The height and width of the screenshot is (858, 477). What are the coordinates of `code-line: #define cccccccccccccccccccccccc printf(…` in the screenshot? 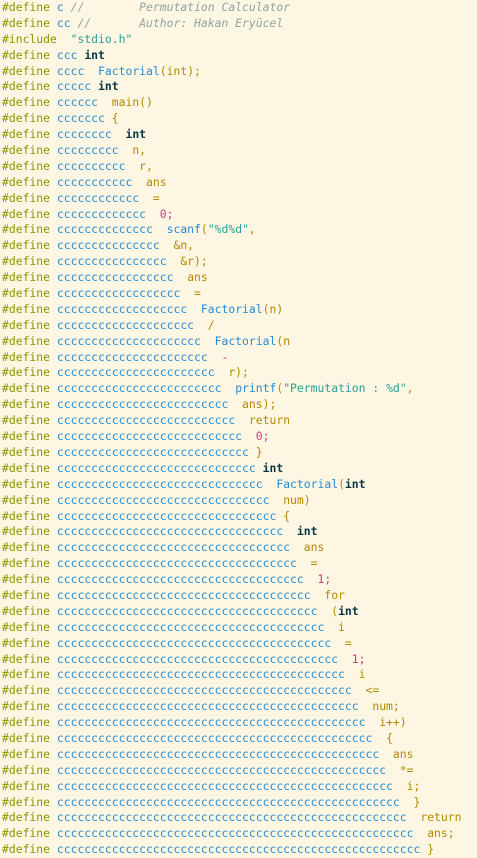 It's located at (238, 389).